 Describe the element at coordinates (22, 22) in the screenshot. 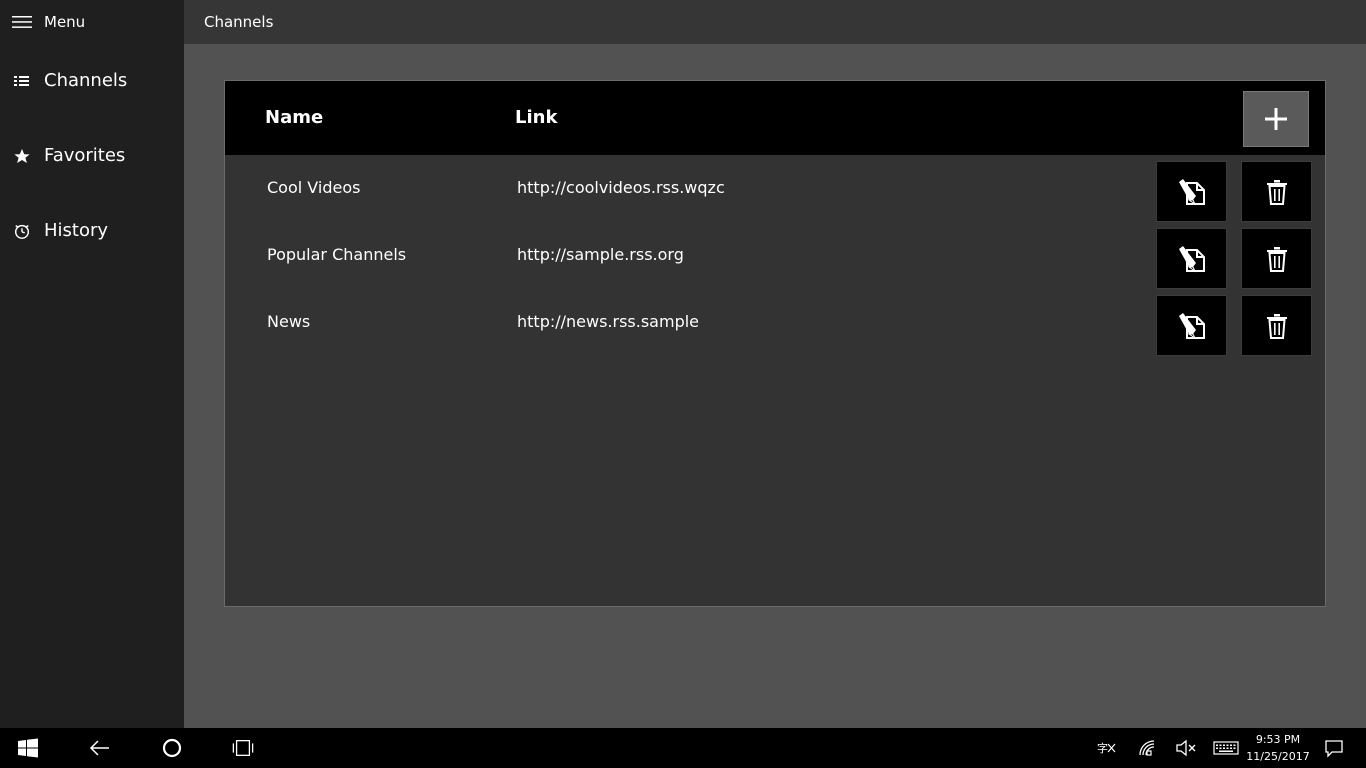

I see `hamburger-icon` at that location.